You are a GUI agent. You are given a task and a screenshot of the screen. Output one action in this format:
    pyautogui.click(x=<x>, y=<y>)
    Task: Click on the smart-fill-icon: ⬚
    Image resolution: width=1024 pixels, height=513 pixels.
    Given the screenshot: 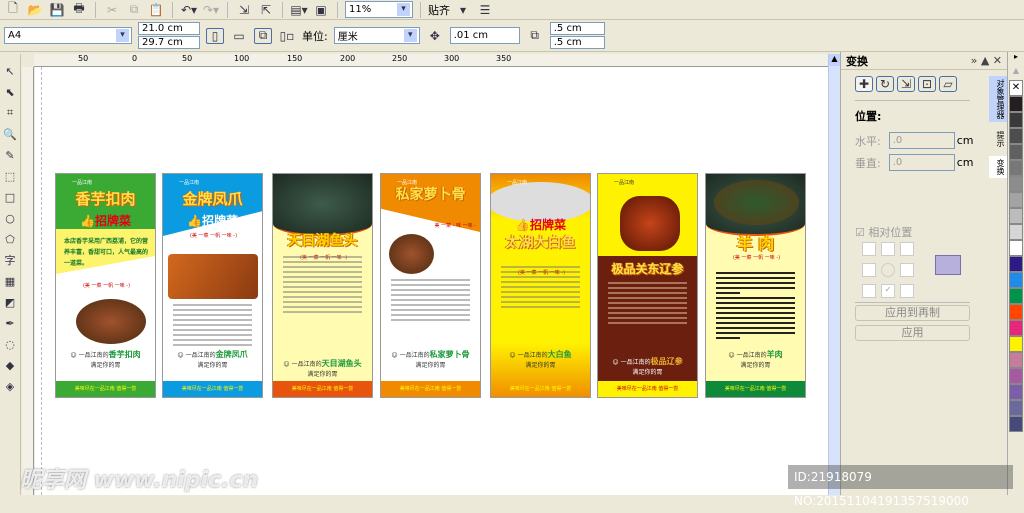 What is the action you would take?
    pyautogui.click(x=10, y=176)
    